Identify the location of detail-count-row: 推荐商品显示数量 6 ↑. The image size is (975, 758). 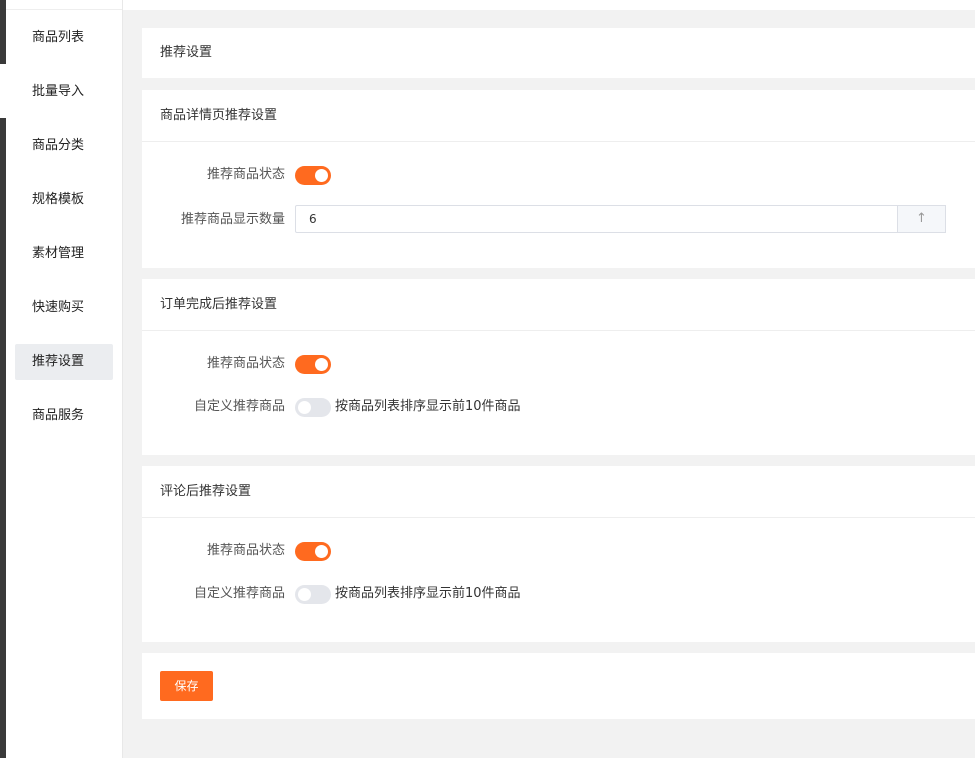
(558, 220).